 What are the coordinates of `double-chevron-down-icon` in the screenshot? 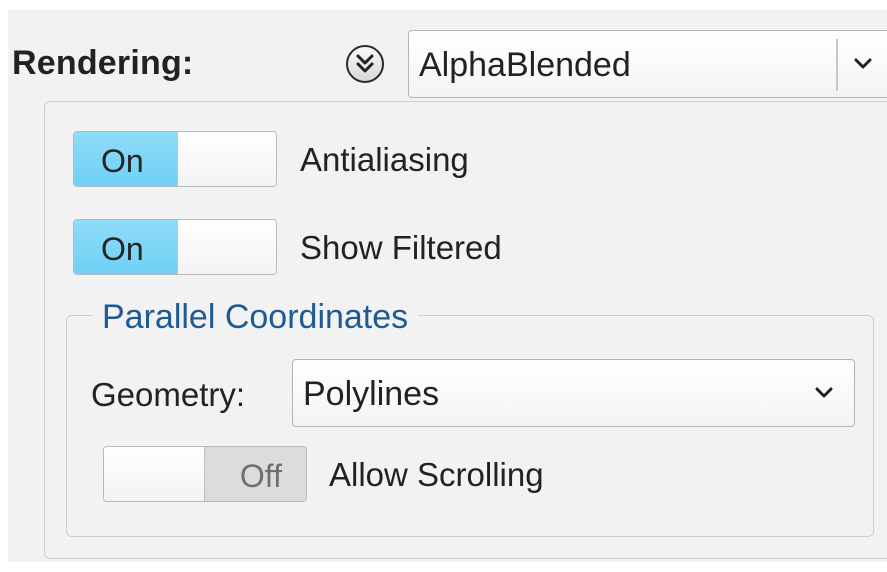 It's located at (365, 63).